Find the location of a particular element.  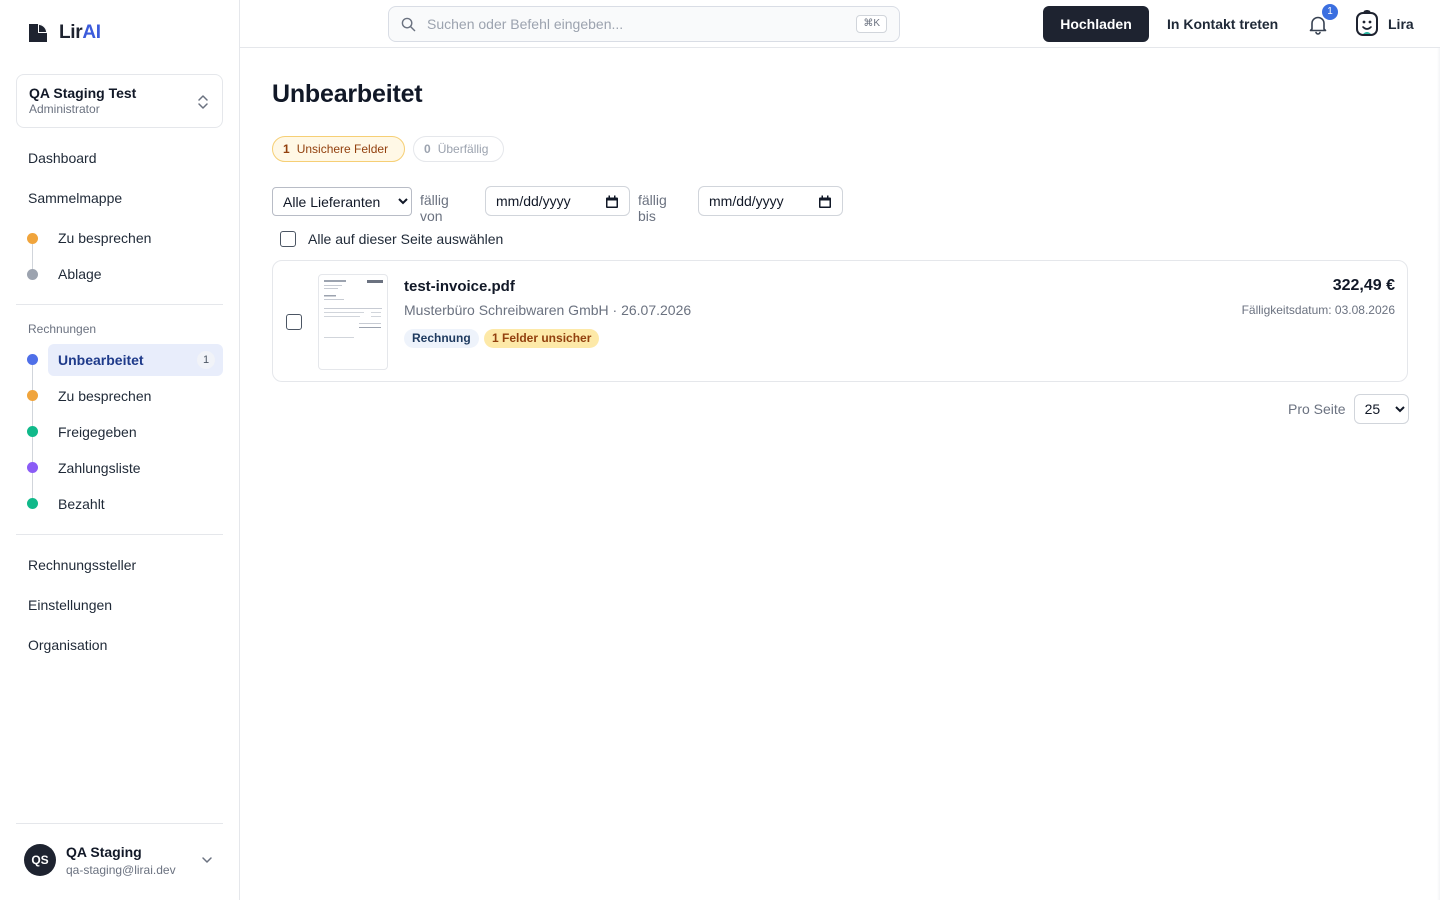

status-dot-unbearbeitet is located at coordinates (32, 359).